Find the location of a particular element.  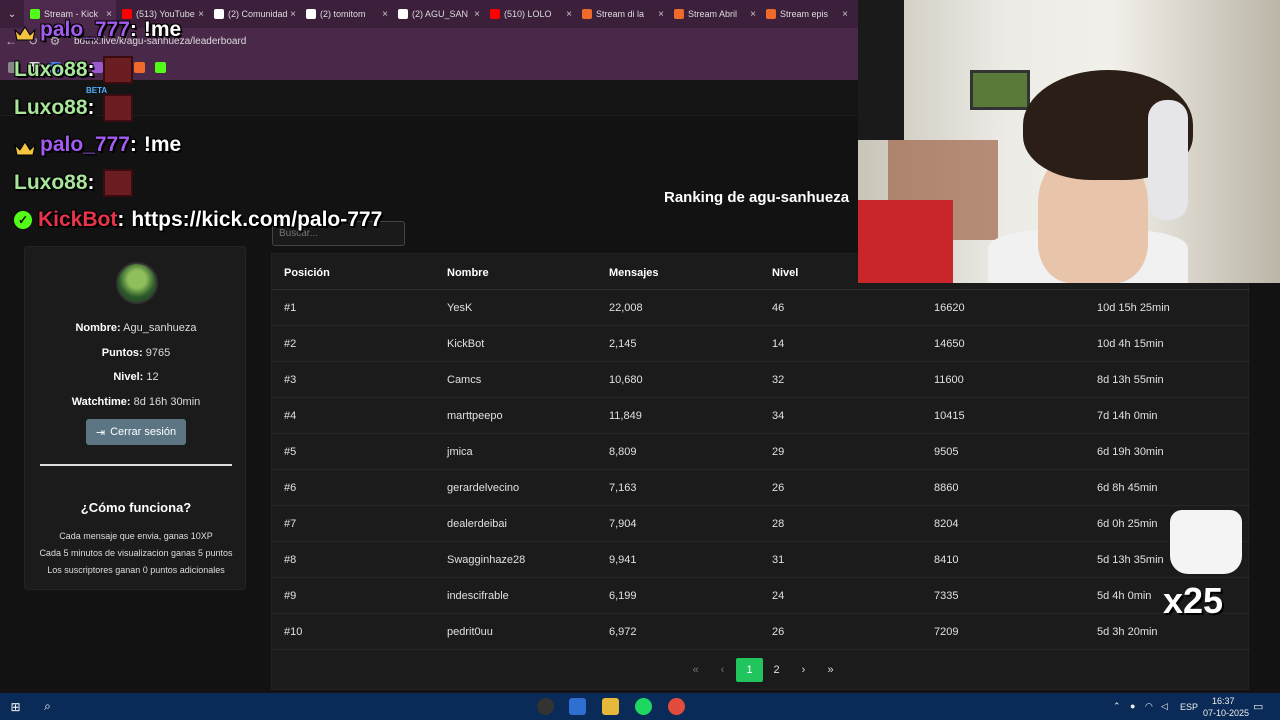

language-indicator: ESP is located at coordinates (1189, 707).